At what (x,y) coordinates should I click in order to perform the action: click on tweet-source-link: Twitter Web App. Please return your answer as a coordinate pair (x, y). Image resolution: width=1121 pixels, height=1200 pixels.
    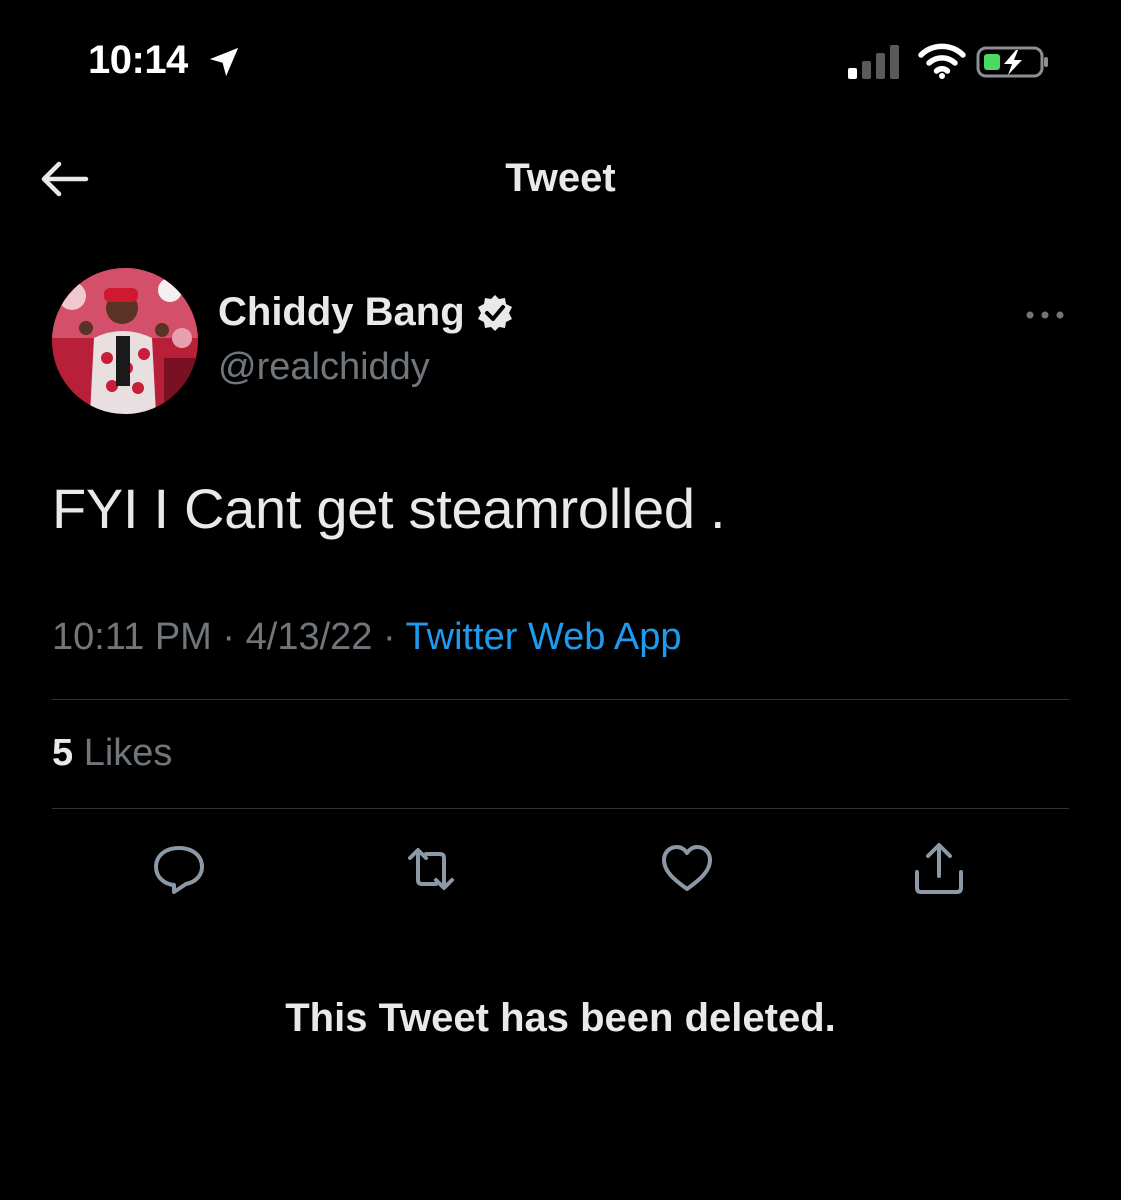
    Looking at the image, I should click on (544, 637).